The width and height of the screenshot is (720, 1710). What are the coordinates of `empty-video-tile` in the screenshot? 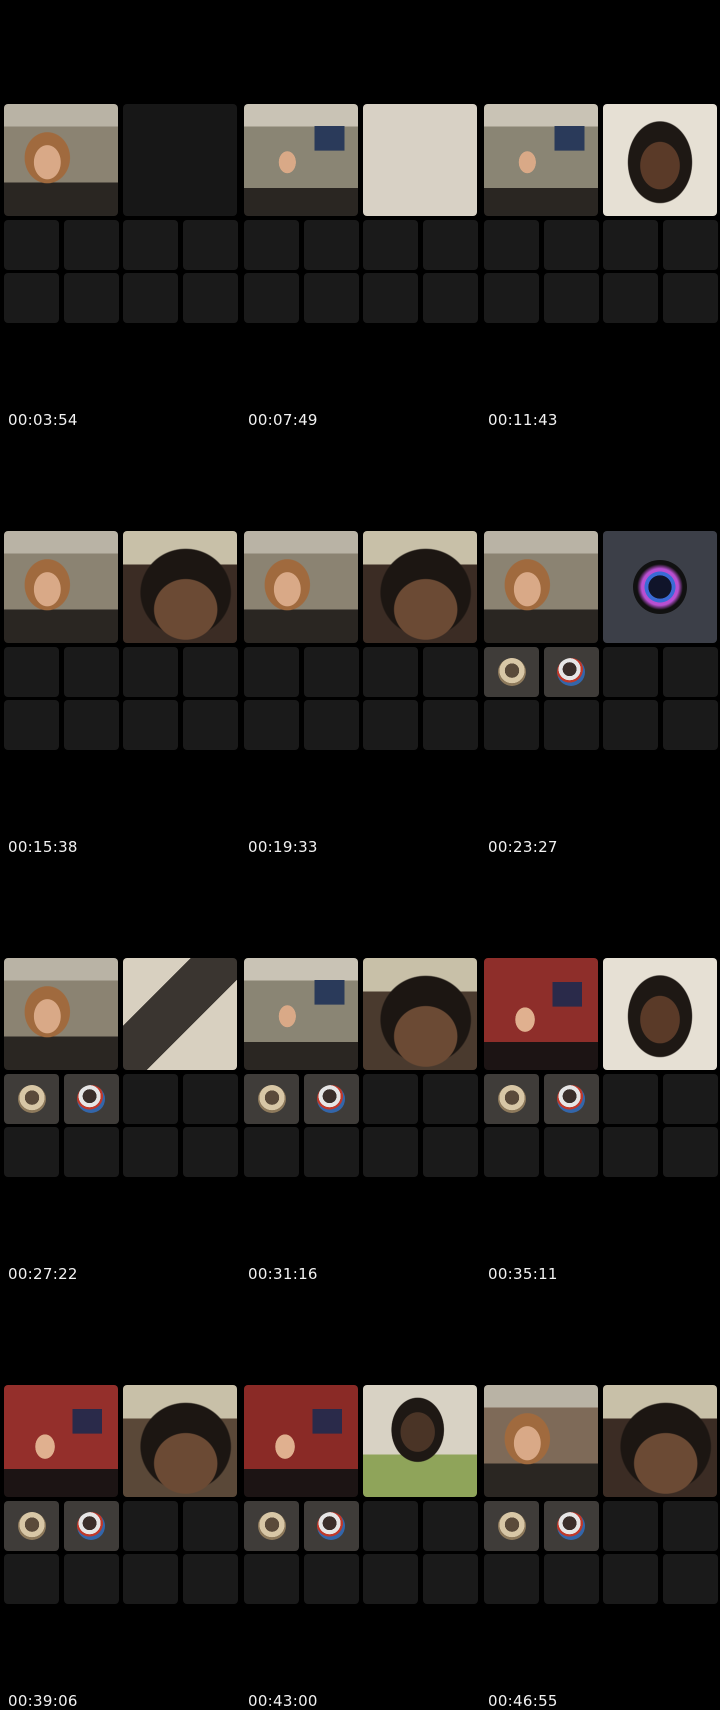 It's located at (180, 160).